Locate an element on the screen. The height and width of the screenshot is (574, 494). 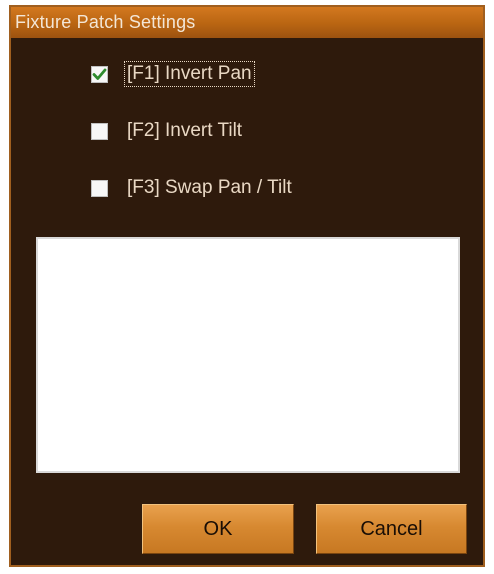
swap-pan-tilt-checkbox is located at coordinates (99, 188).